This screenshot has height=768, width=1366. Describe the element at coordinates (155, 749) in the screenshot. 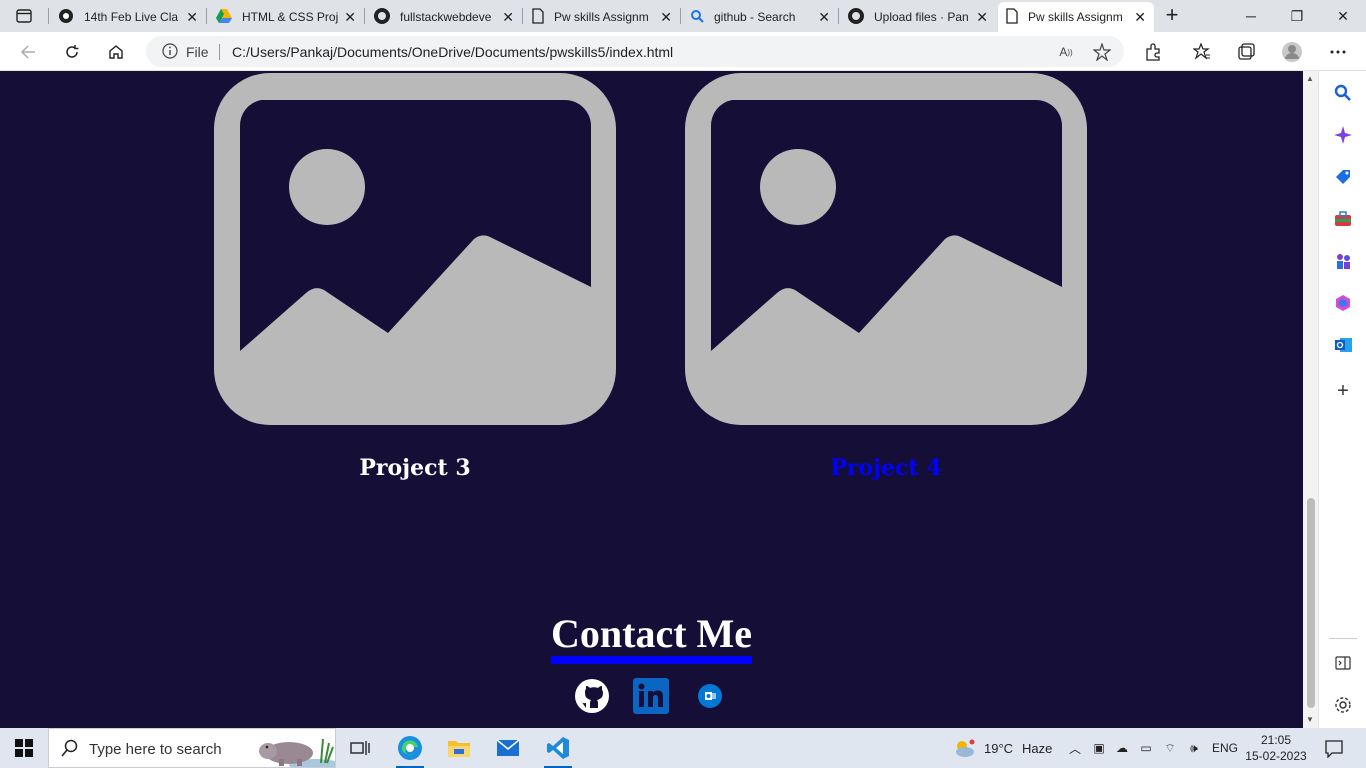

I see `search-placeholder: Type here to search` at that location.